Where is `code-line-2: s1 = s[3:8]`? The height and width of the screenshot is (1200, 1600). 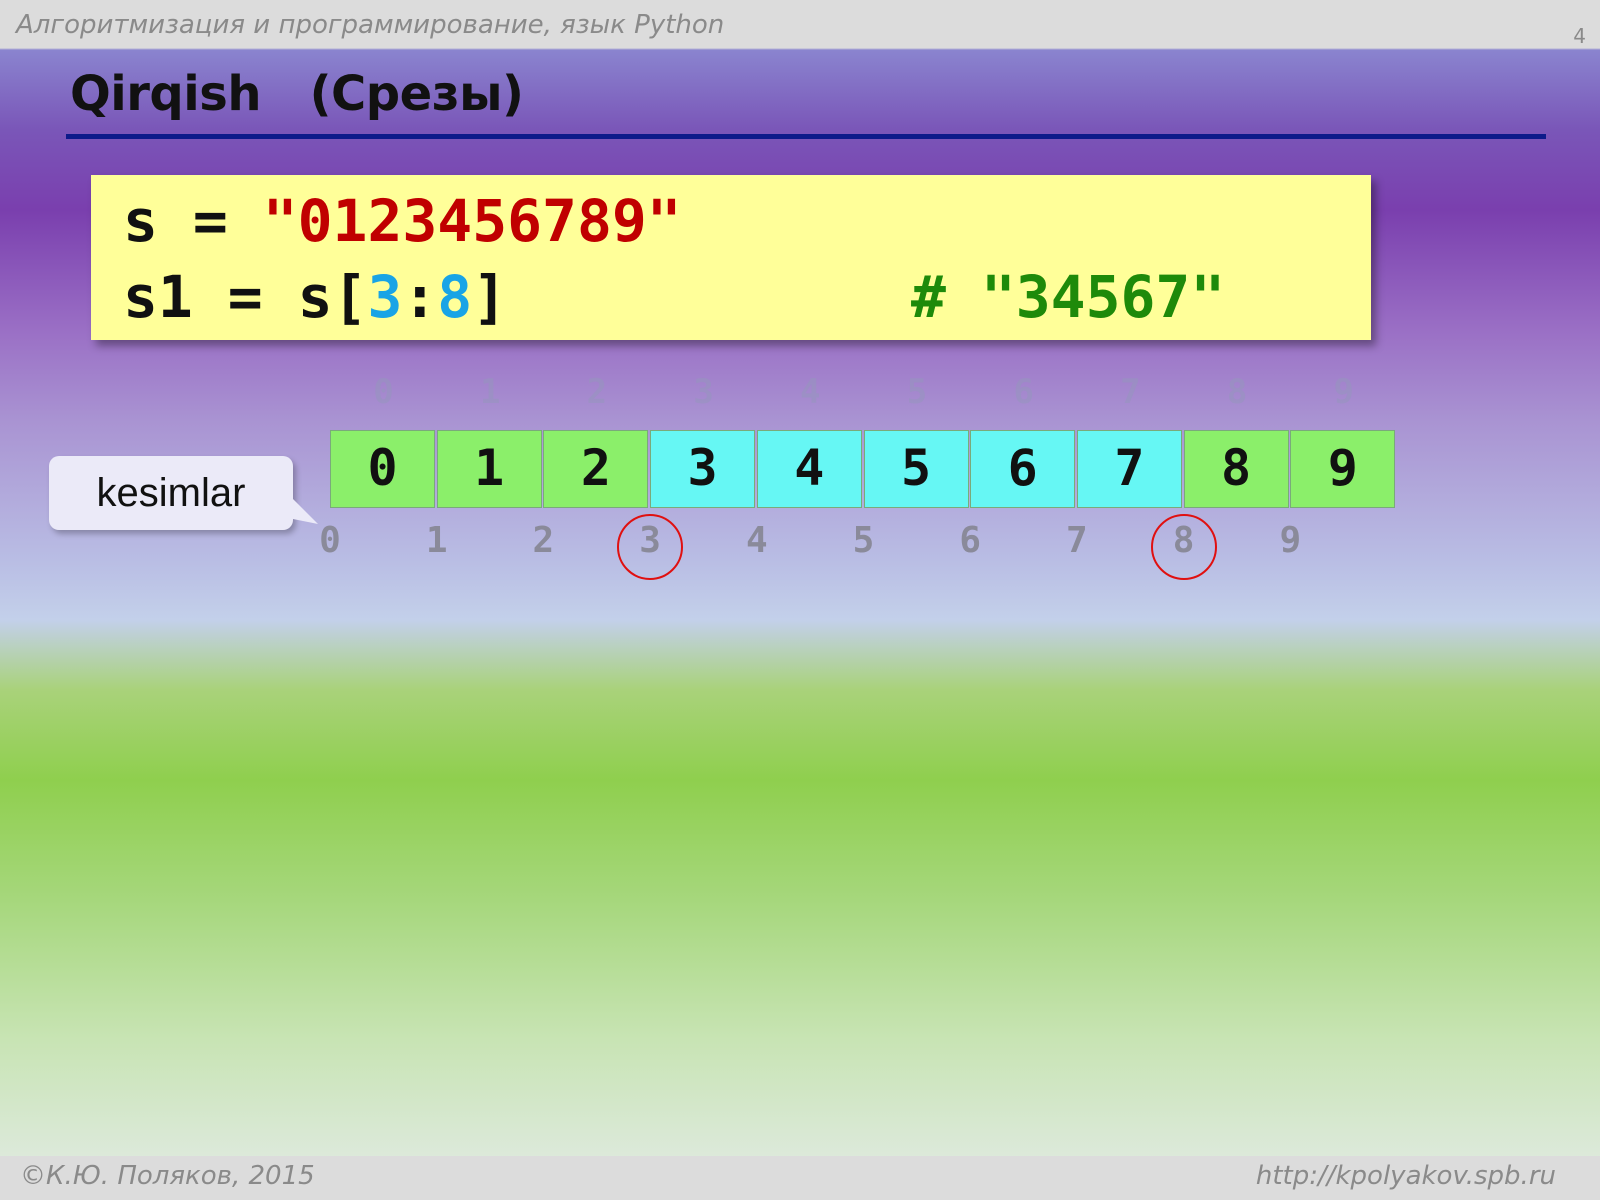 code-line-2: s1 = s[3:8] is located at coordinates (315, 297).